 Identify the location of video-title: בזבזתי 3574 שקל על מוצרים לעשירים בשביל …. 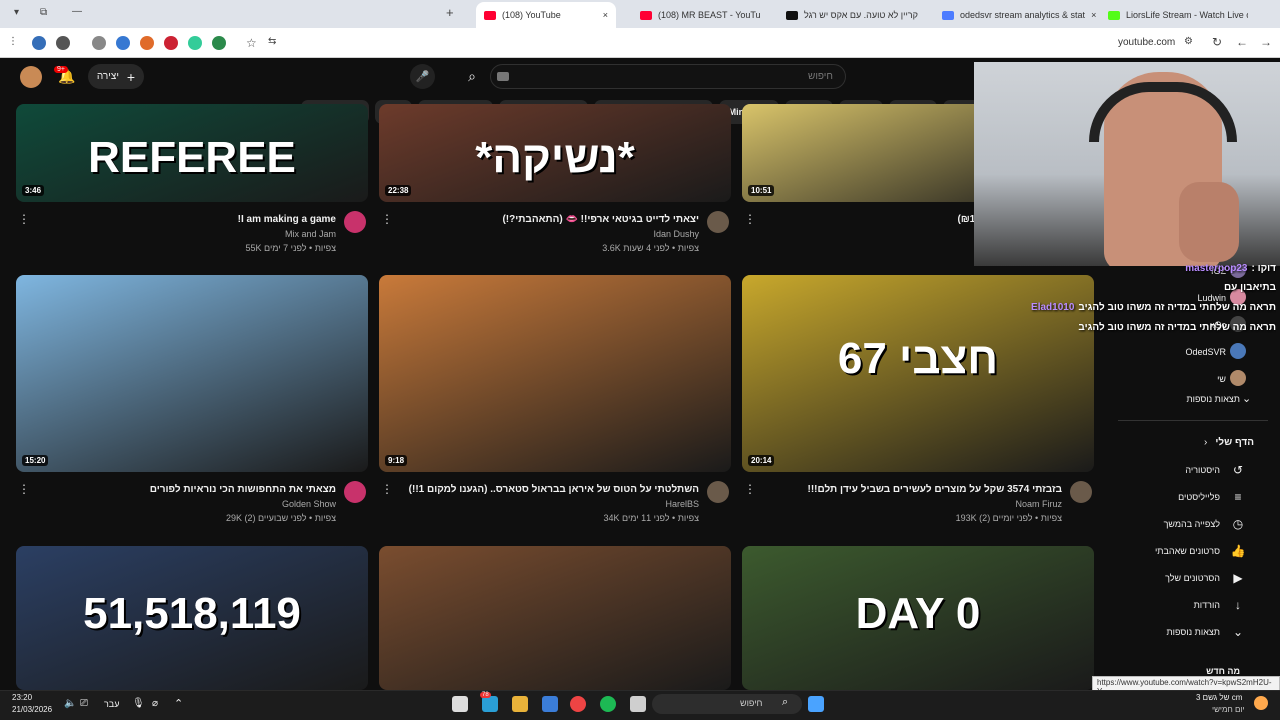
(912, 489).